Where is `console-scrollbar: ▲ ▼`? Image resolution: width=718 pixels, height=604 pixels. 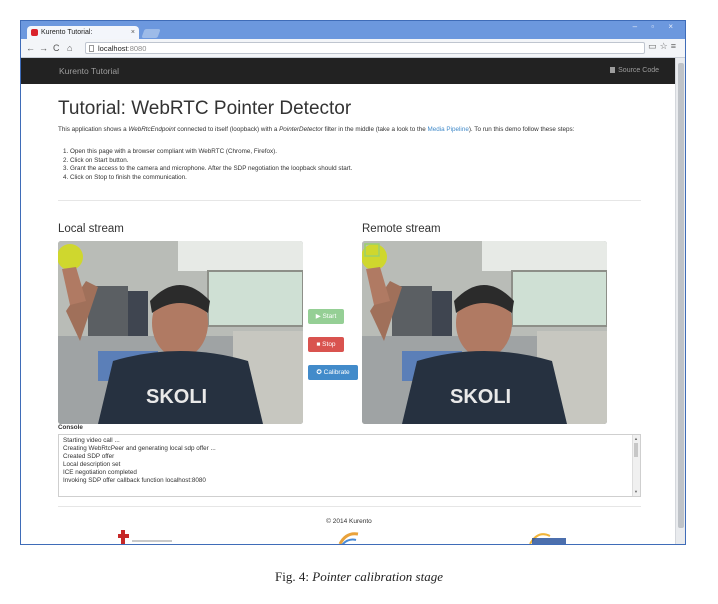
console-scrollbar: ▲ ▼ is located at coordinates (636, 465).